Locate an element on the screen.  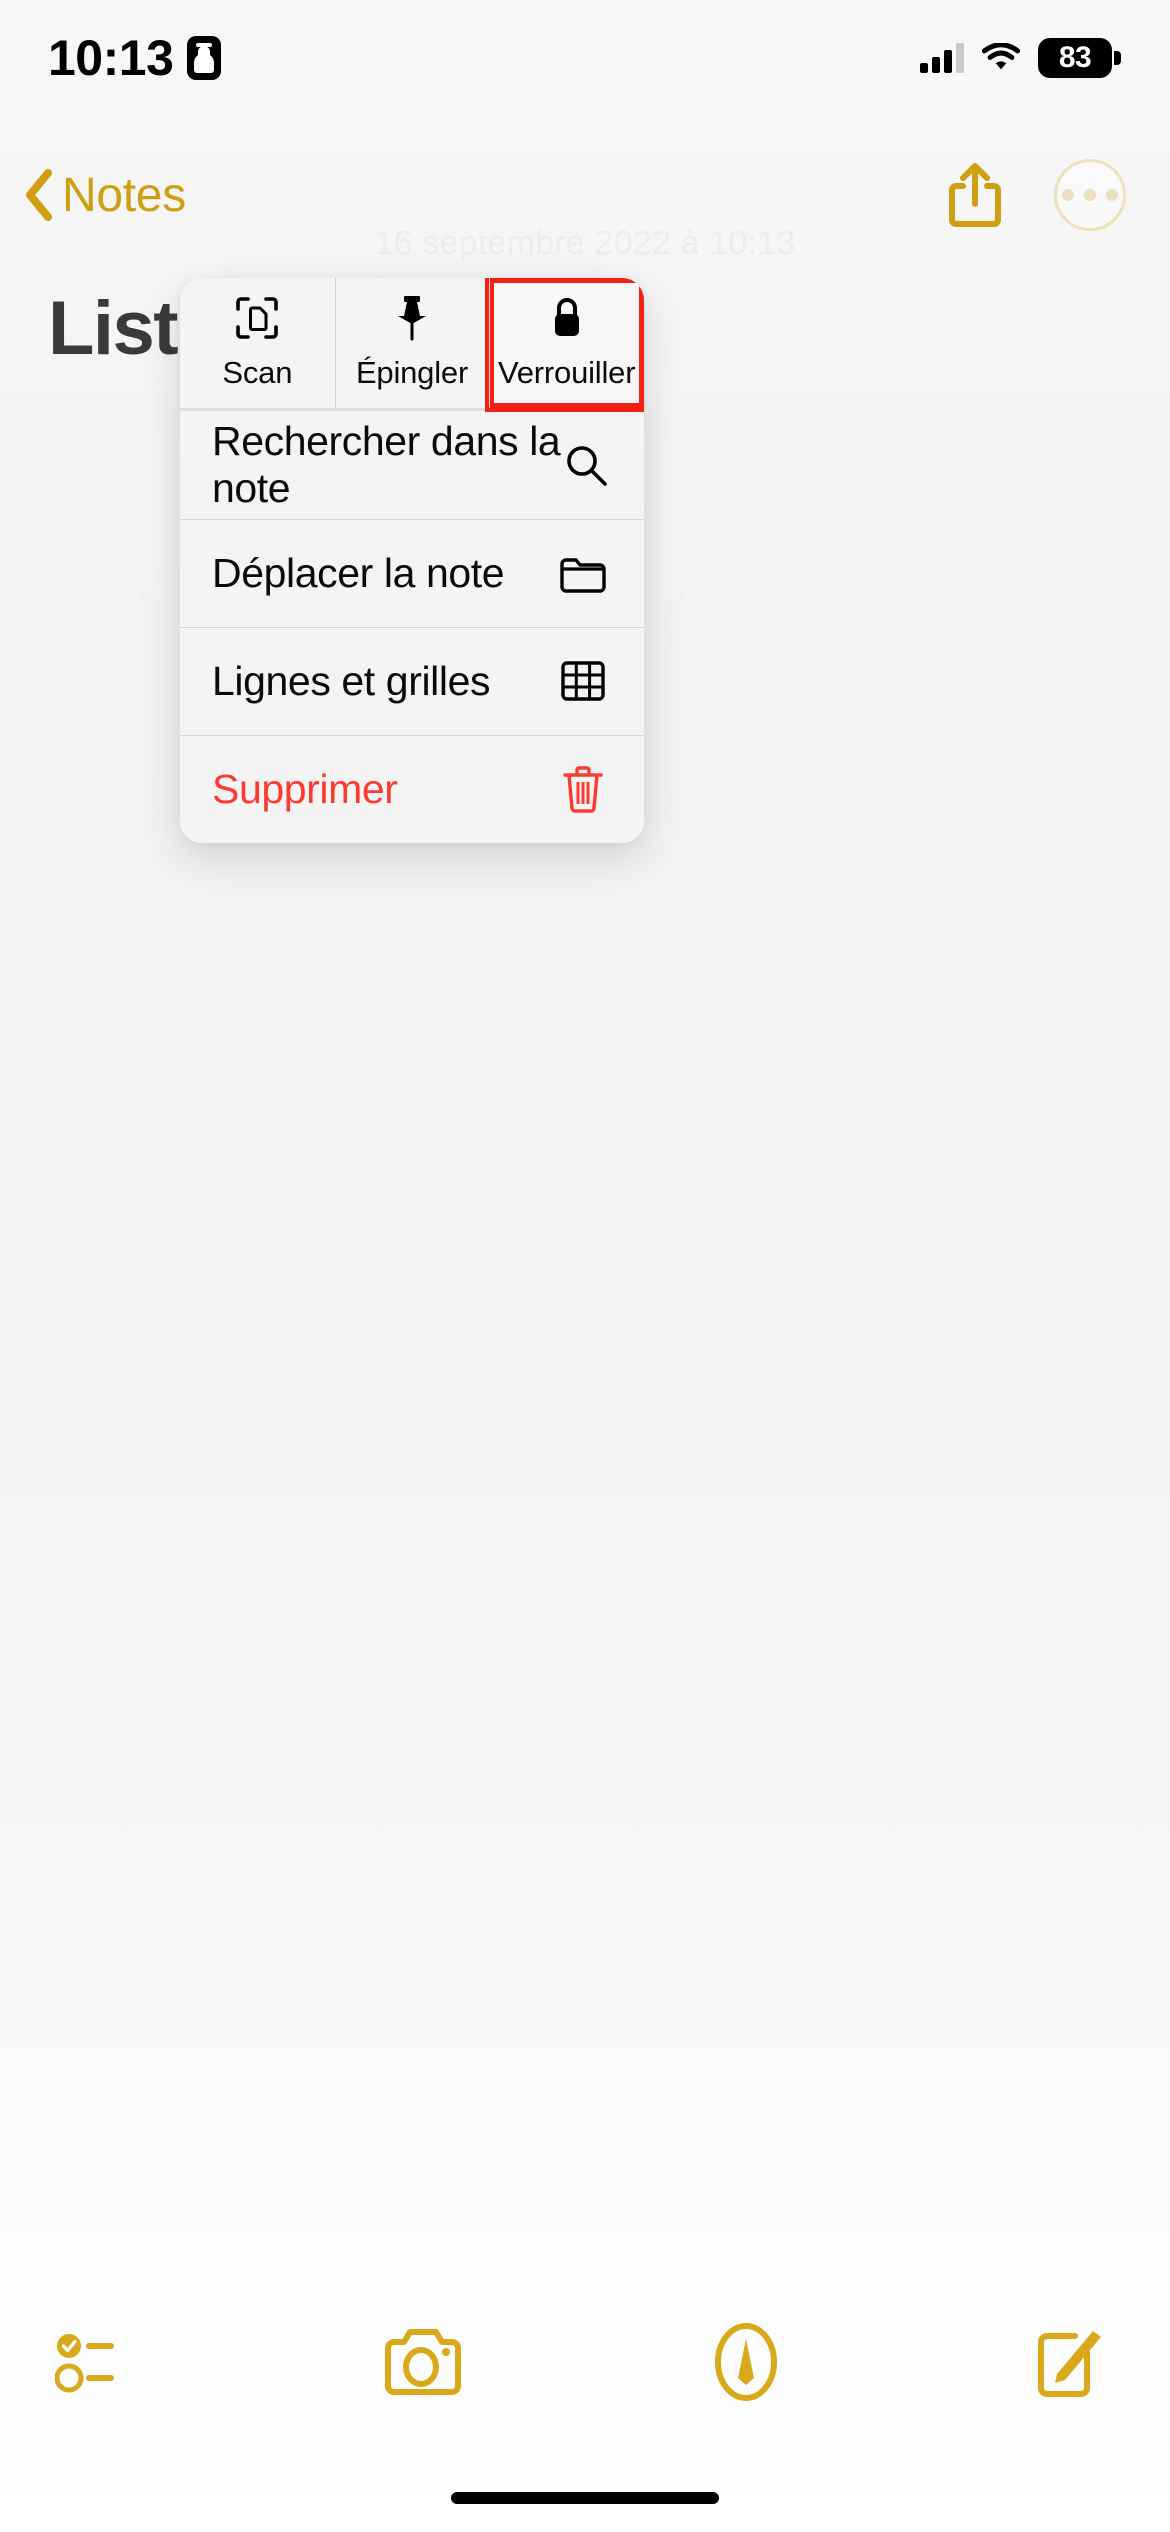
more-options-button is located at coordinates (1090, 195).